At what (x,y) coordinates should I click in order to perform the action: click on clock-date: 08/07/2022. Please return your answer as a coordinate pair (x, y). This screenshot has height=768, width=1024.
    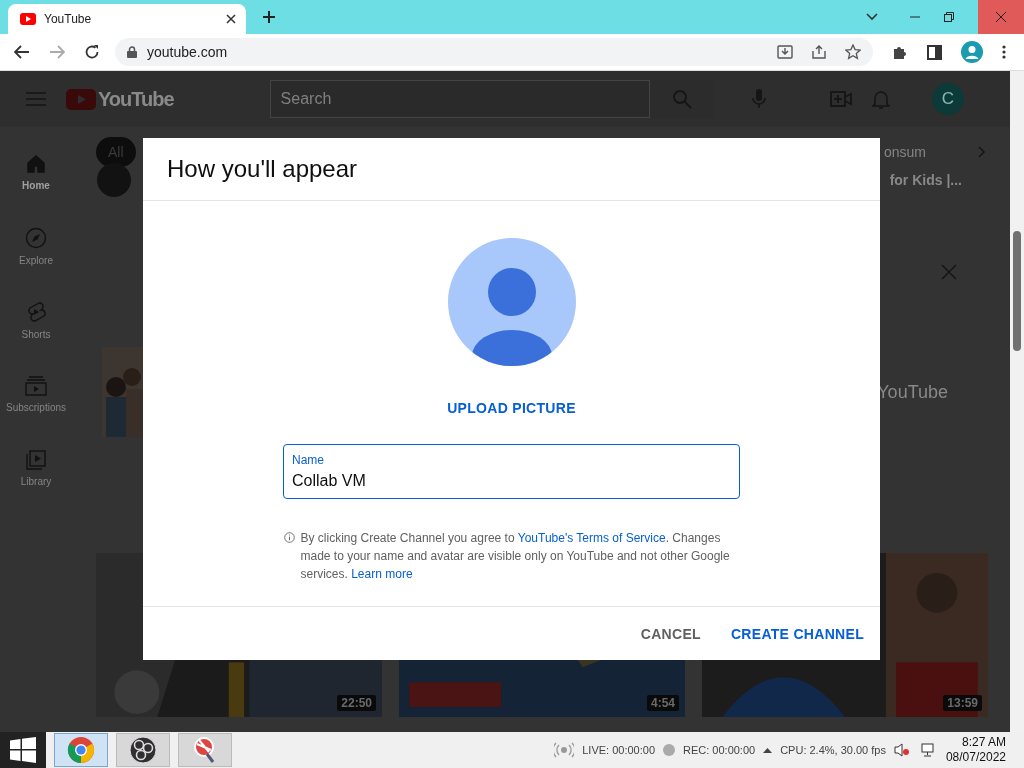
    Looking at the image, I should click on (975, 757).